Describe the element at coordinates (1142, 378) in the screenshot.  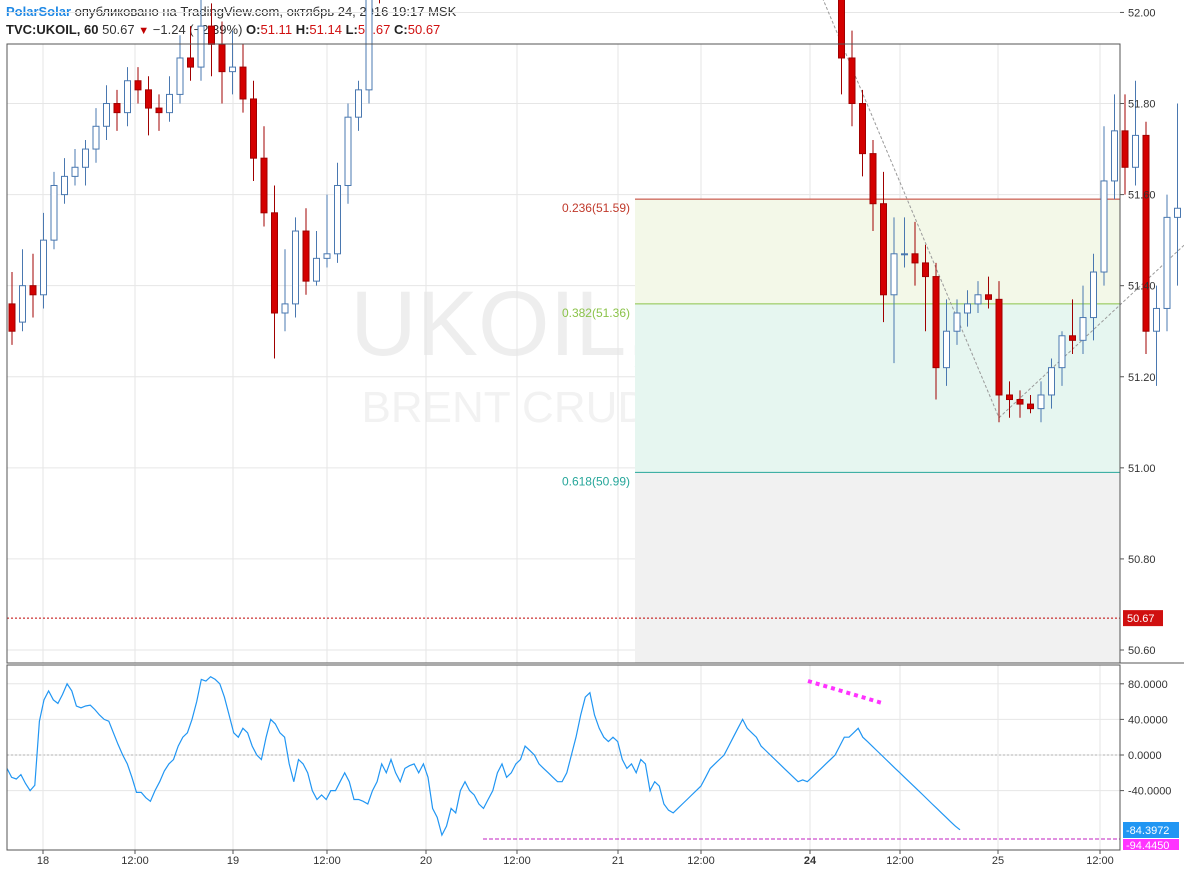
I see `price-tick-label: 51.20` at that location.